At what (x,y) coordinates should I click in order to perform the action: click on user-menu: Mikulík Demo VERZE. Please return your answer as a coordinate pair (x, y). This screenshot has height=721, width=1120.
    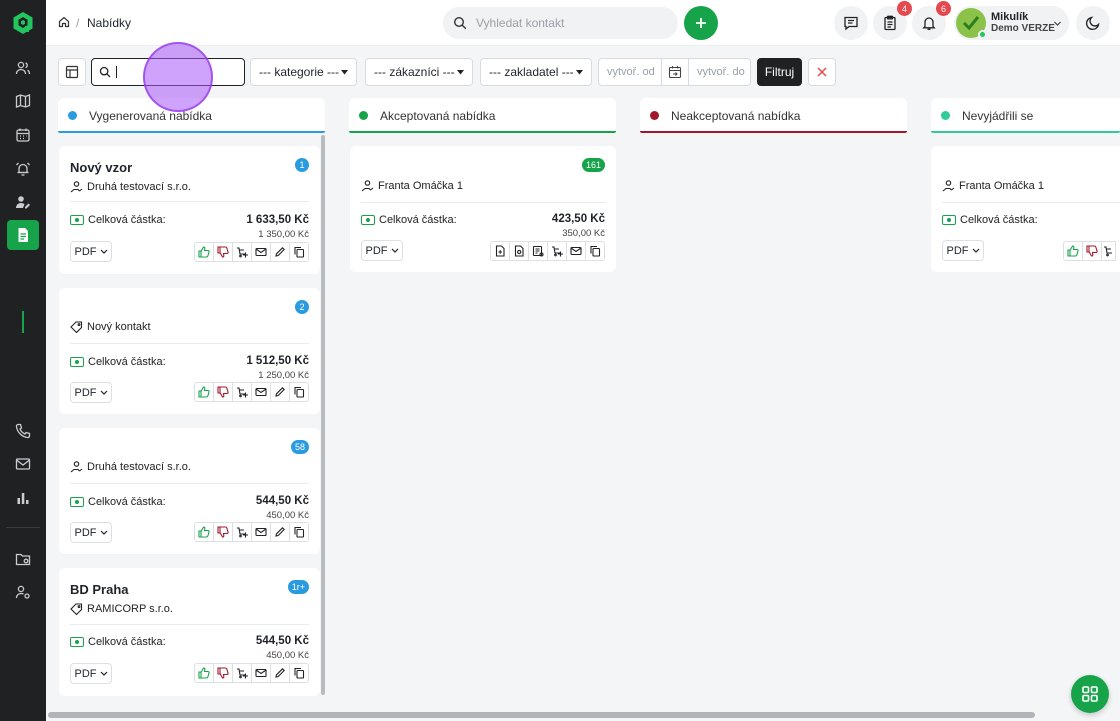
    Looking at the image, I should click on (1011, 23).